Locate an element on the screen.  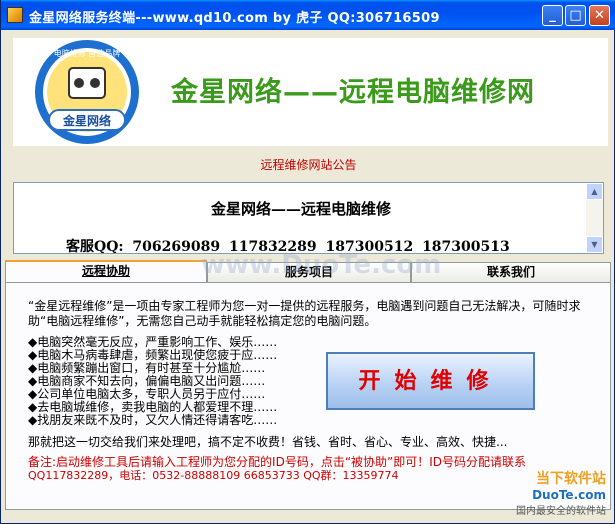
maximize-button: □ is located at coordinates (575, 15).